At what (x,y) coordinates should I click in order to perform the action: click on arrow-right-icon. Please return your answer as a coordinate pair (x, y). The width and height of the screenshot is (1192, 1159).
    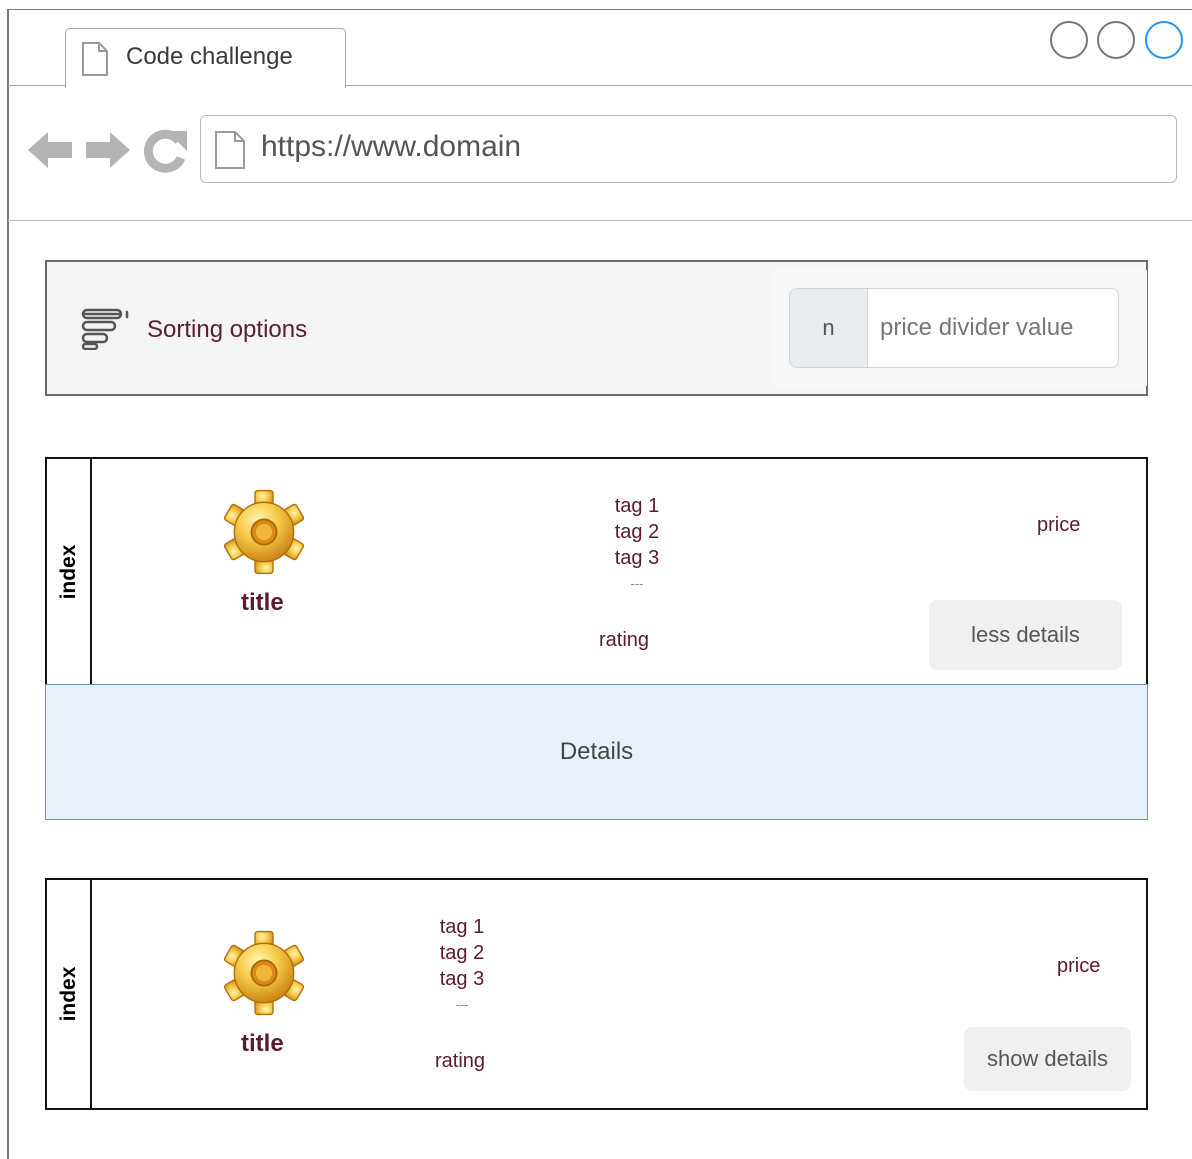
    Looking at the image, I should click on (108, 152).